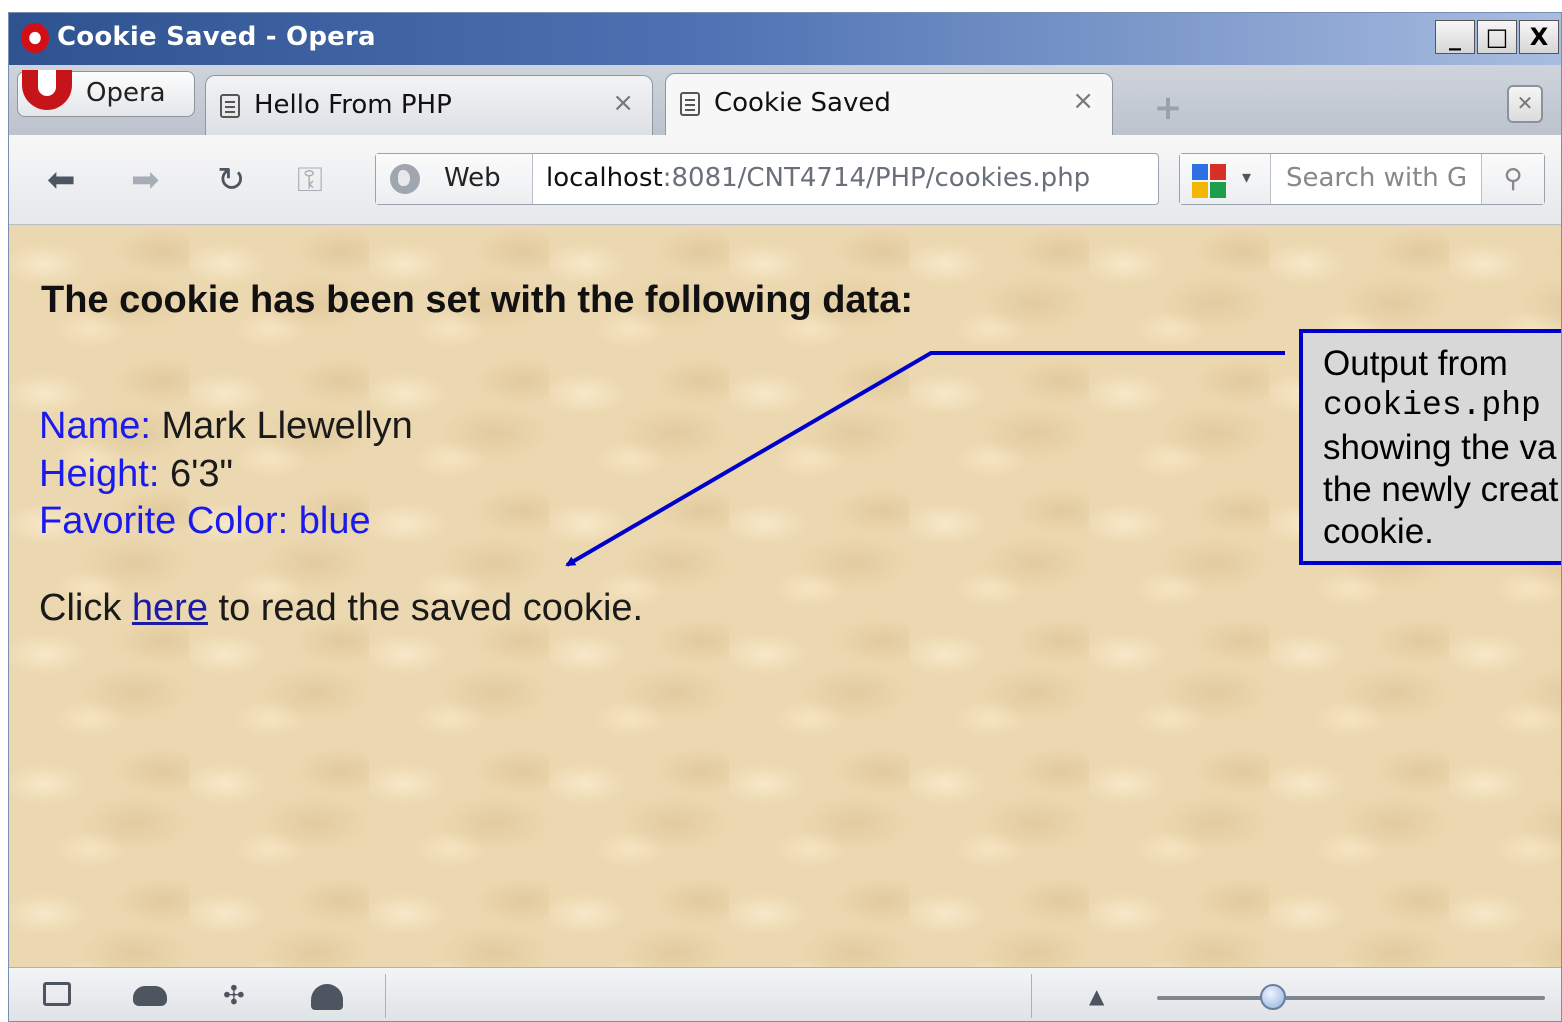  I want to click on maximize-button: □, so click(1497, 37).